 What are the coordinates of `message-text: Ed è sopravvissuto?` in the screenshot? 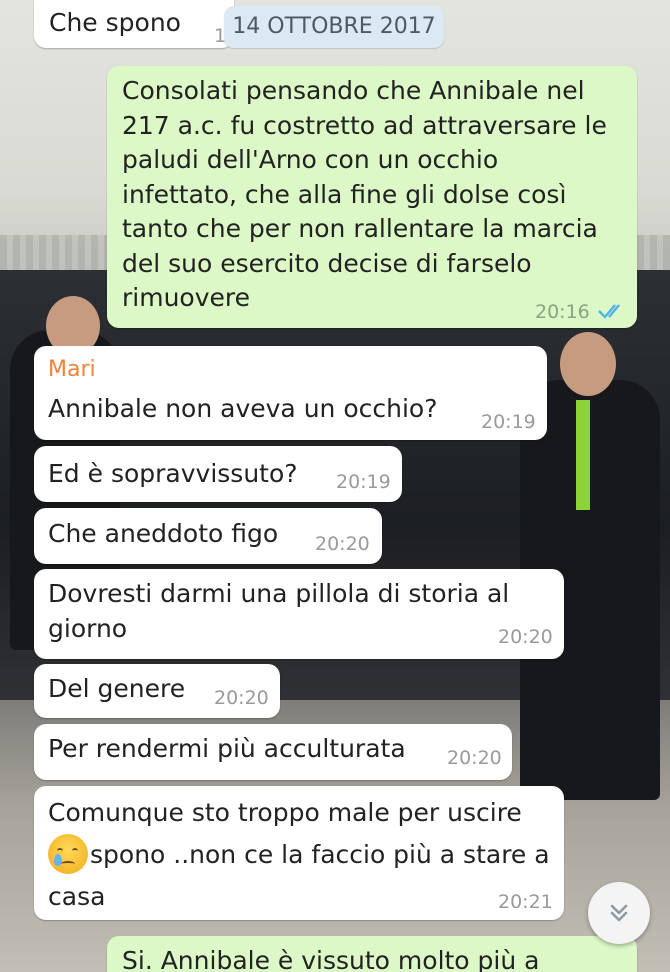 It's located at (173, 473).